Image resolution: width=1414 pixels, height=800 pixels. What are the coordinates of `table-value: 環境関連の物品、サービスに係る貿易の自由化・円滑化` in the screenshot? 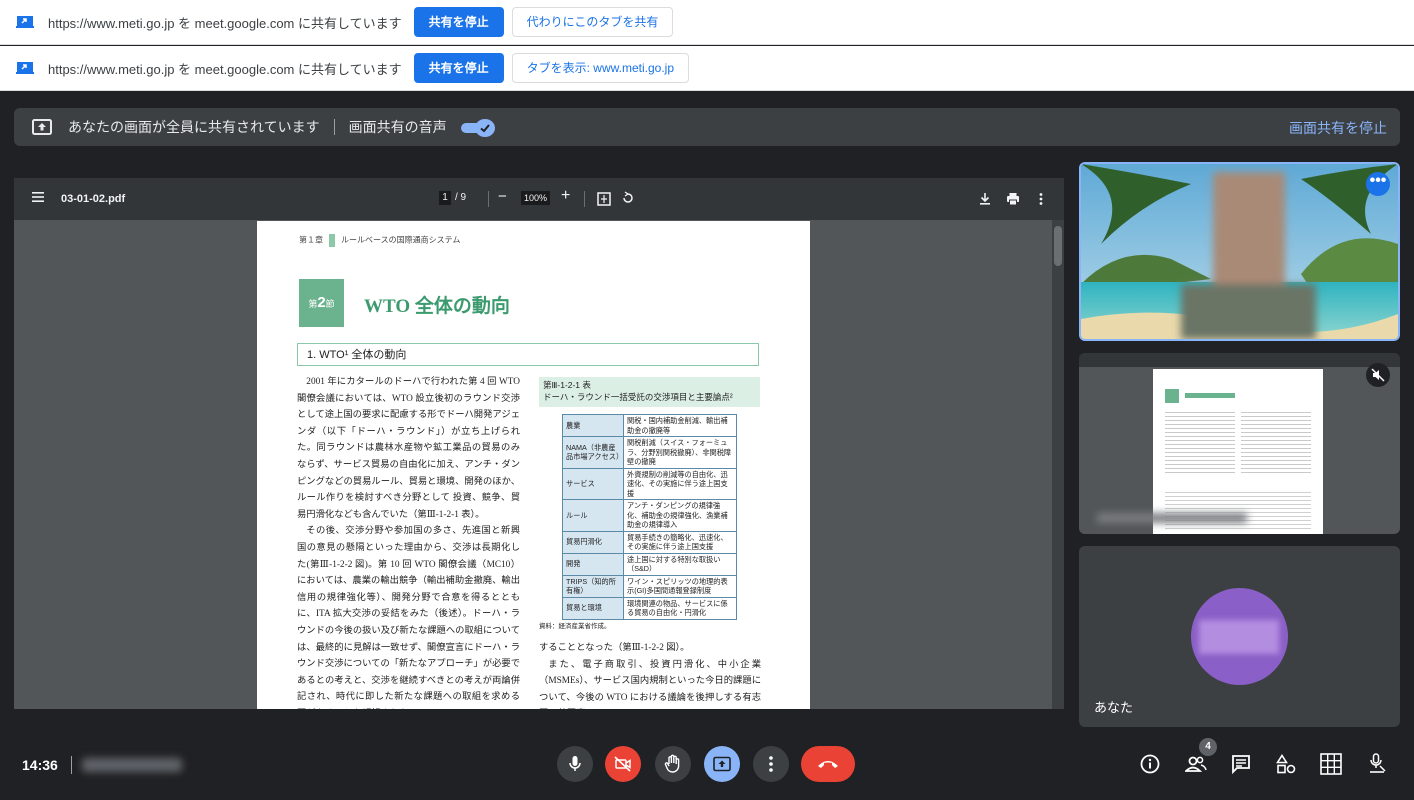 It's located at (680, 608).